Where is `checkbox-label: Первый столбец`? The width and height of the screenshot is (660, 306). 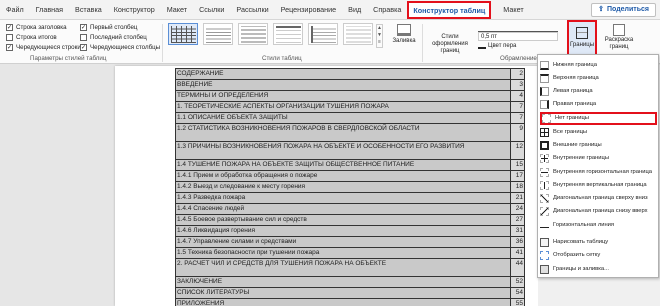 checkbox-label: Первый столбец is located at coordinates (114, 27).